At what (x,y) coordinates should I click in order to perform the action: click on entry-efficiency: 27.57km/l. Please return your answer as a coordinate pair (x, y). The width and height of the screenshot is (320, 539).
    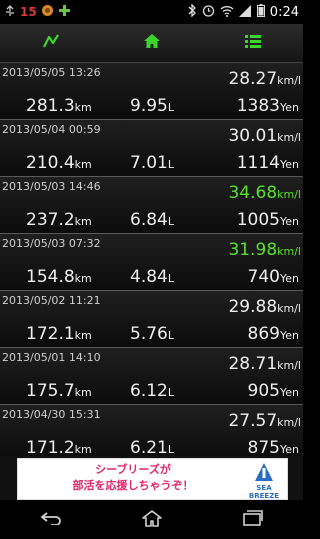
    Looking at the image, I should click on (264, 421).